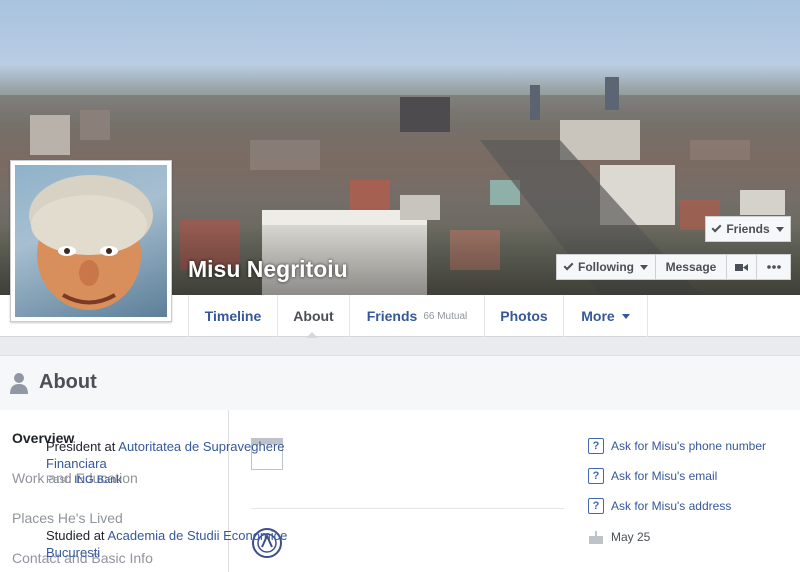 Image resolution: width=800 pixels, height=572 pixels. I want to click on friends-button: Friends, so click(748, 229).